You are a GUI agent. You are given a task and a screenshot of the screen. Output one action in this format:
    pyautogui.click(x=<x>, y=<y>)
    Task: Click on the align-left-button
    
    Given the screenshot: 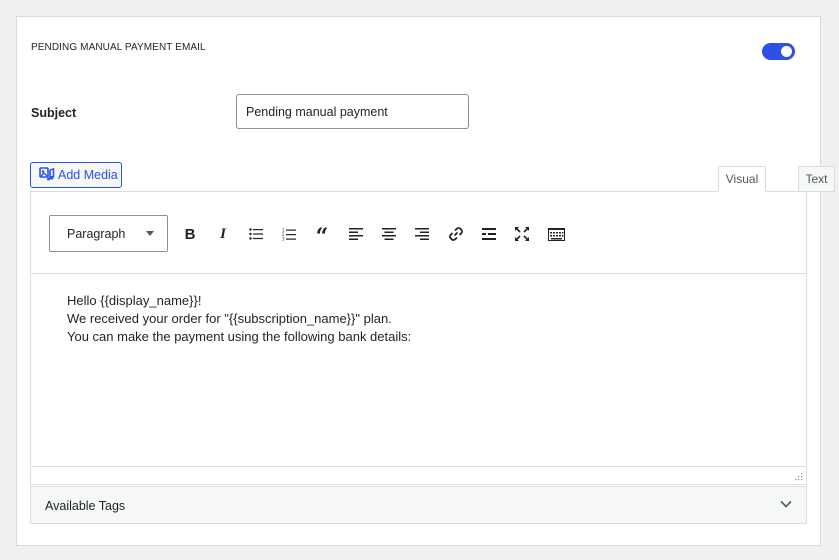 What is the action you would take?
    pyautogui.click(x=356, y=234)
    